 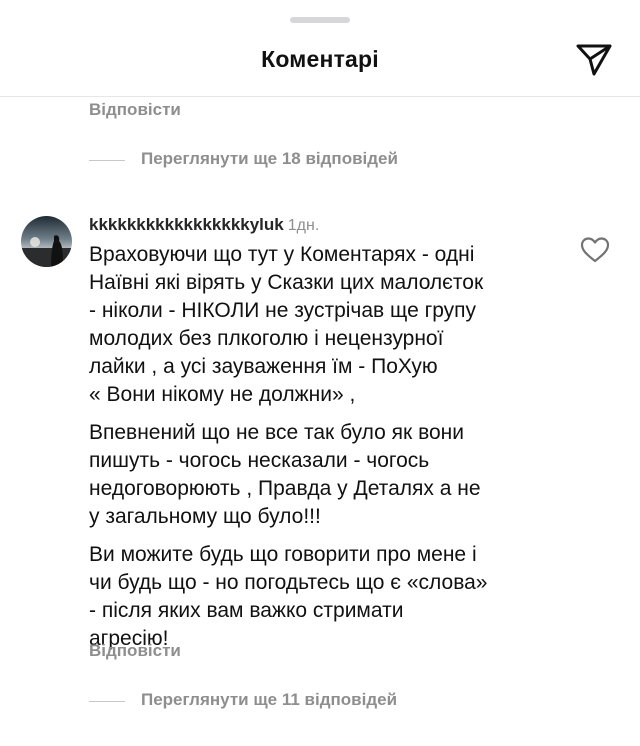 What do you see at coordinates (320, 20) in the screenshot?
I see `sheet-grabber-handle` at bounding box center [320, 20].